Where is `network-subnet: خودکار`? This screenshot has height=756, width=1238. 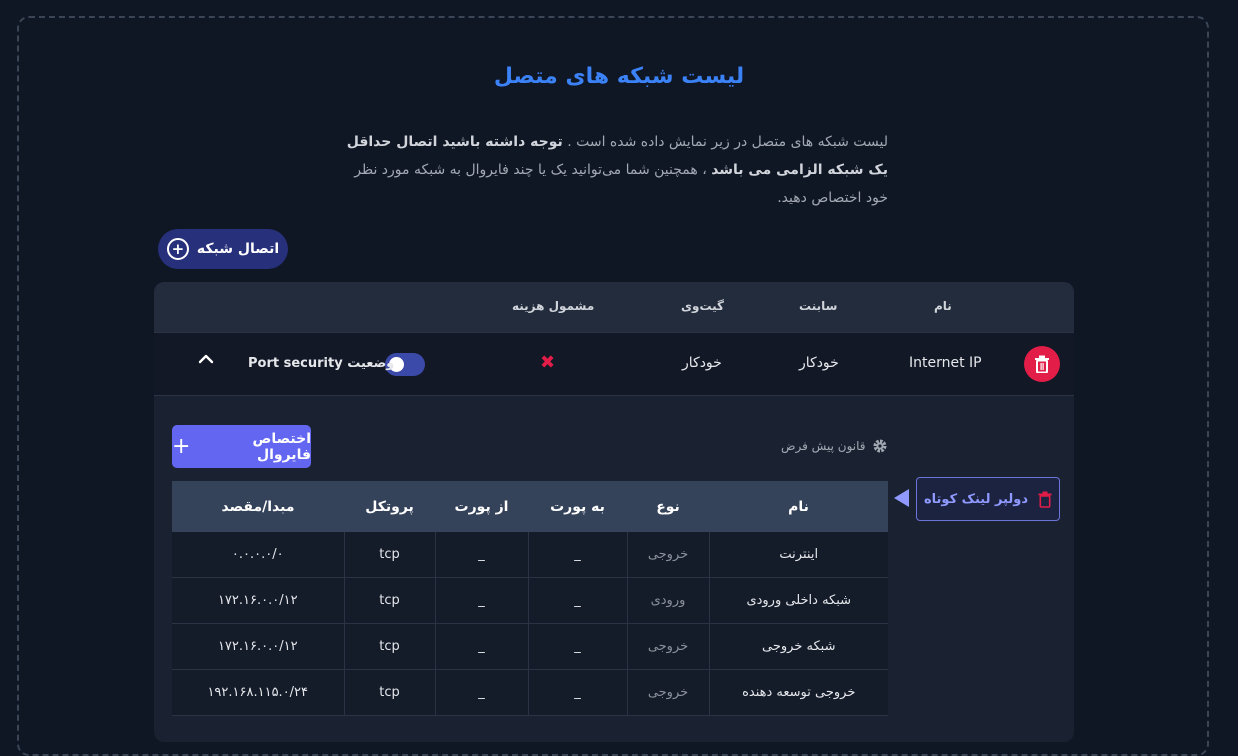
network-subnet: خودکار is located at coordinates (819, 363).